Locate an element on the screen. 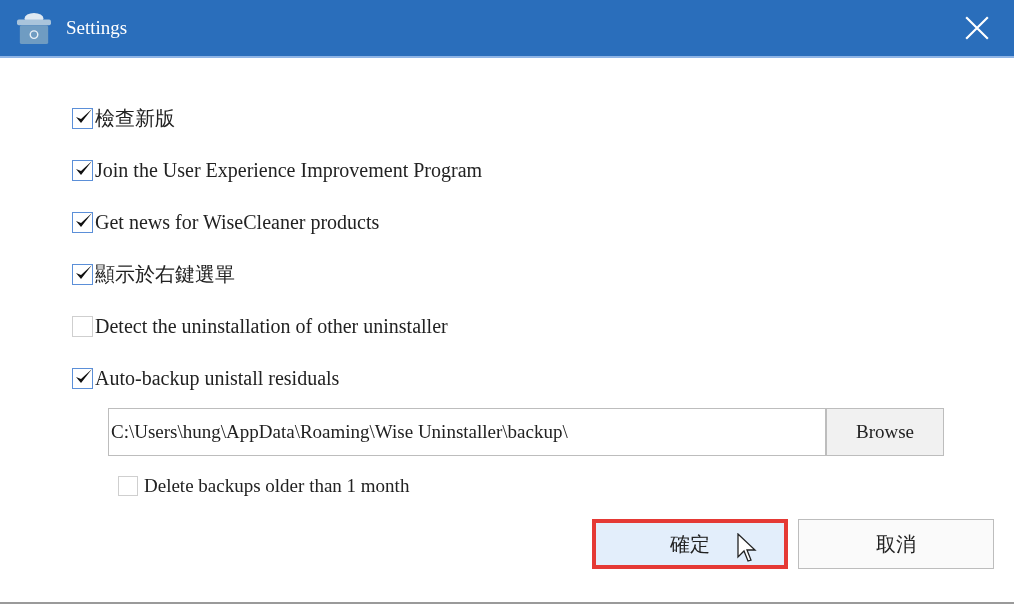 This screenshot has width=1014, height=606. option-label: Detect the uninstallation of other uninstaller is located at coordinates (271, 326).